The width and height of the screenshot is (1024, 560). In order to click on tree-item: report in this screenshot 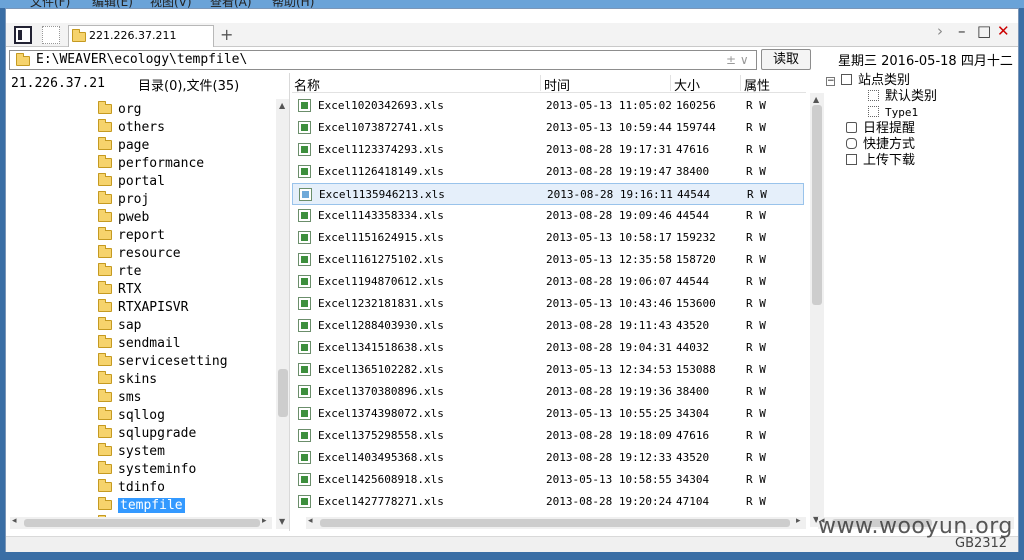, I will do `click(131, 236)`.